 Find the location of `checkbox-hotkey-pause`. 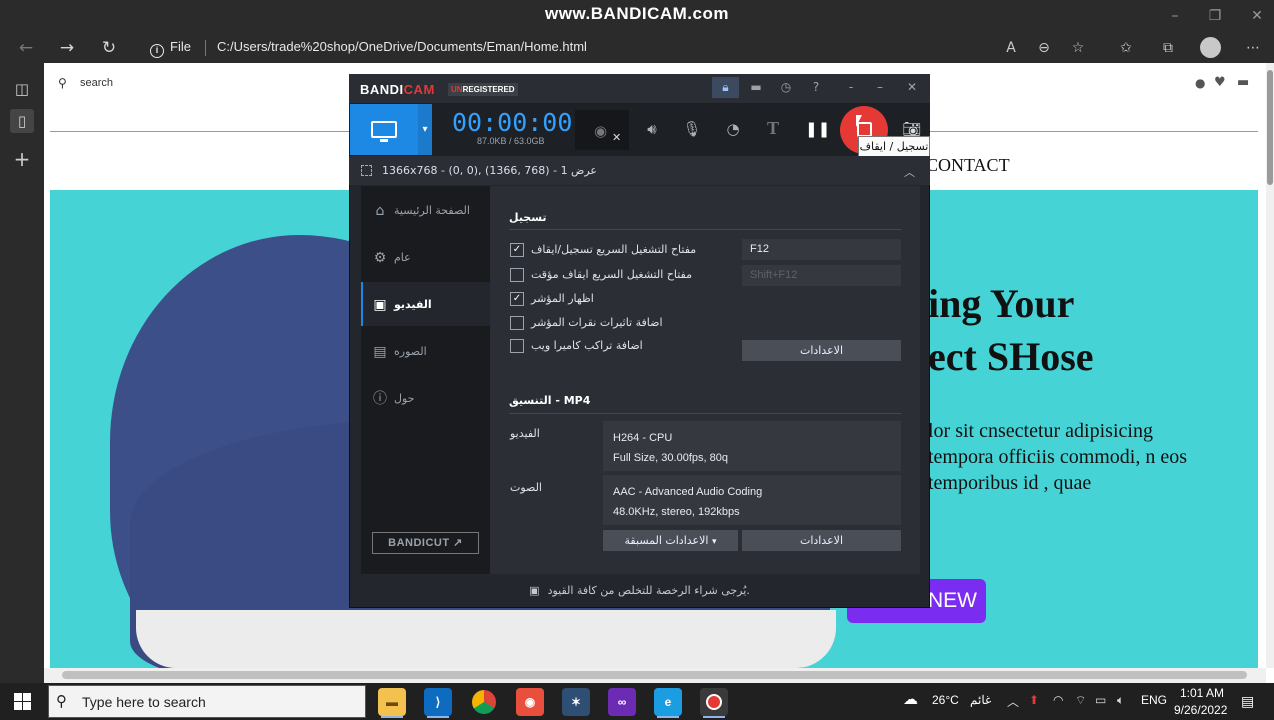

checkbox-hotkey-pause is located at coordinates (517, 275).